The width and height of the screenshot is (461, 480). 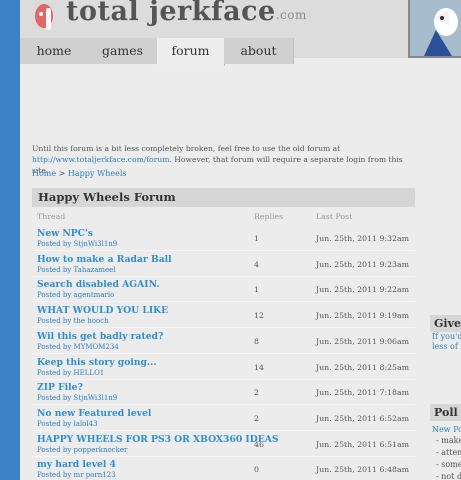 I want to click on poll-link: New Po, so click(x=445, y=430).